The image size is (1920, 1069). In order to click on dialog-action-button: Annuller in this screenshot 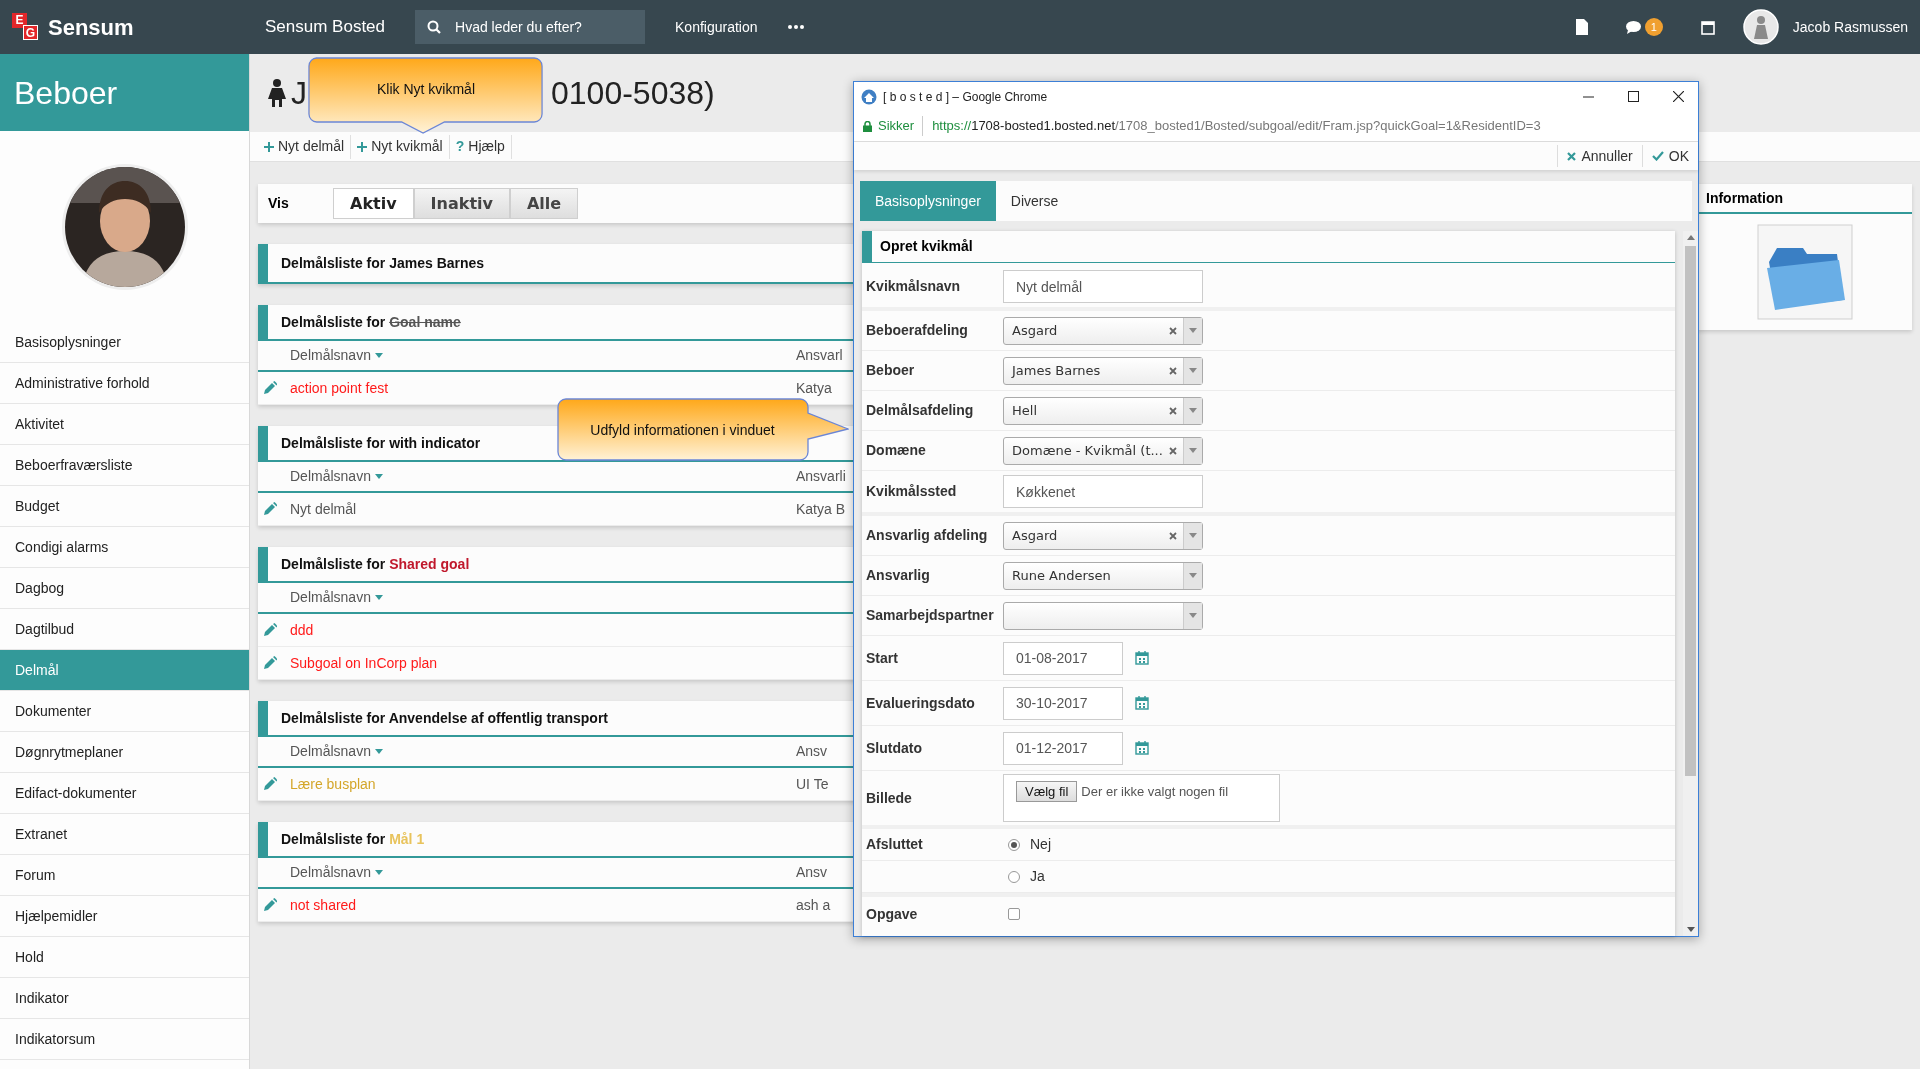, I will do `click(1599, 156)`.